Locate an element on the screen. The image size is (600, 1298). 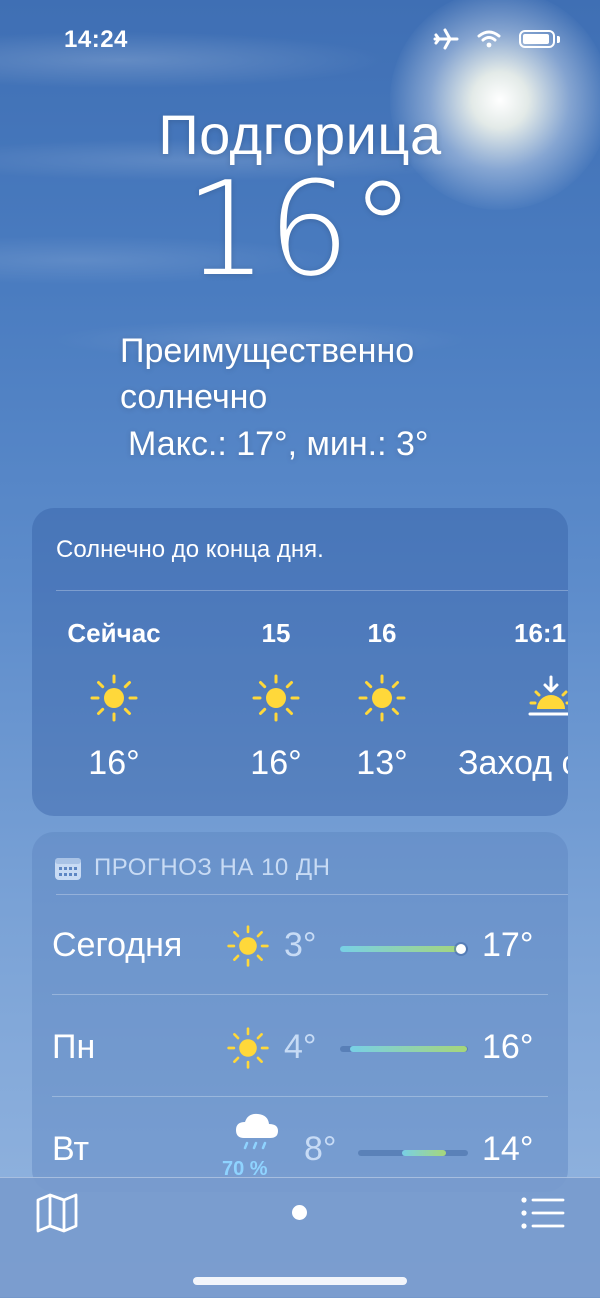
hour-label: Сейчас is located at coordinates (114, 633).